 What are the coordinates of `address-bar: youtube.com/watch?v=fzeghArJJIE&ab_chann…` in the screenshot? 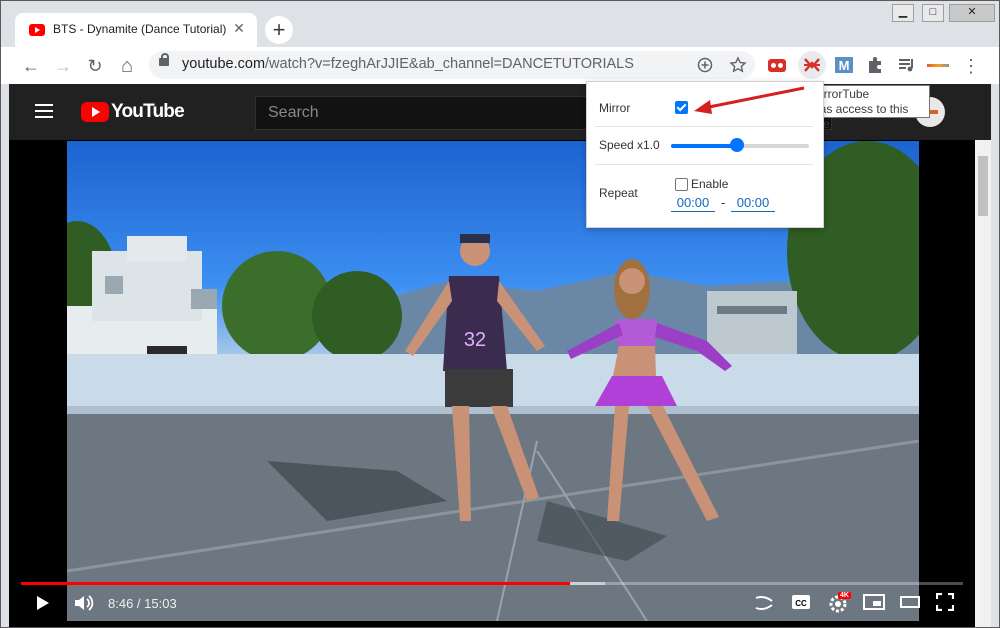 It's located at (452, 65).